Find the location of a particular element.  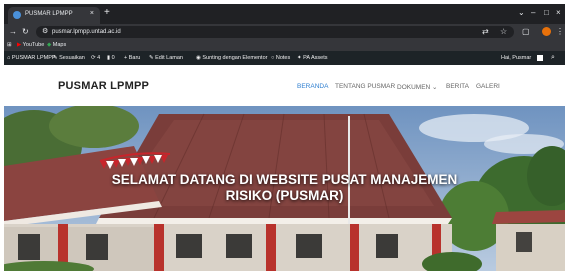

tab-strip: PUSMAR LPMPP × + ⌄ – □ × is located at coordinates (284, 14).